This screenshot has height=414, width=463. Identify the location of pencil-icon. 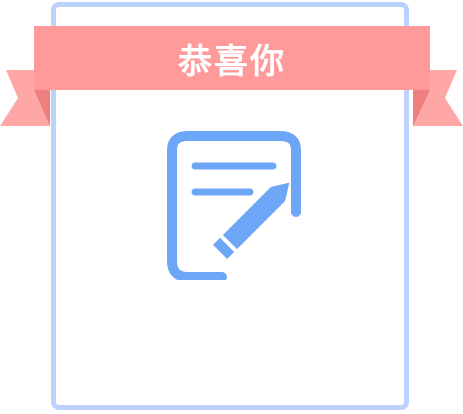
(251, 221).